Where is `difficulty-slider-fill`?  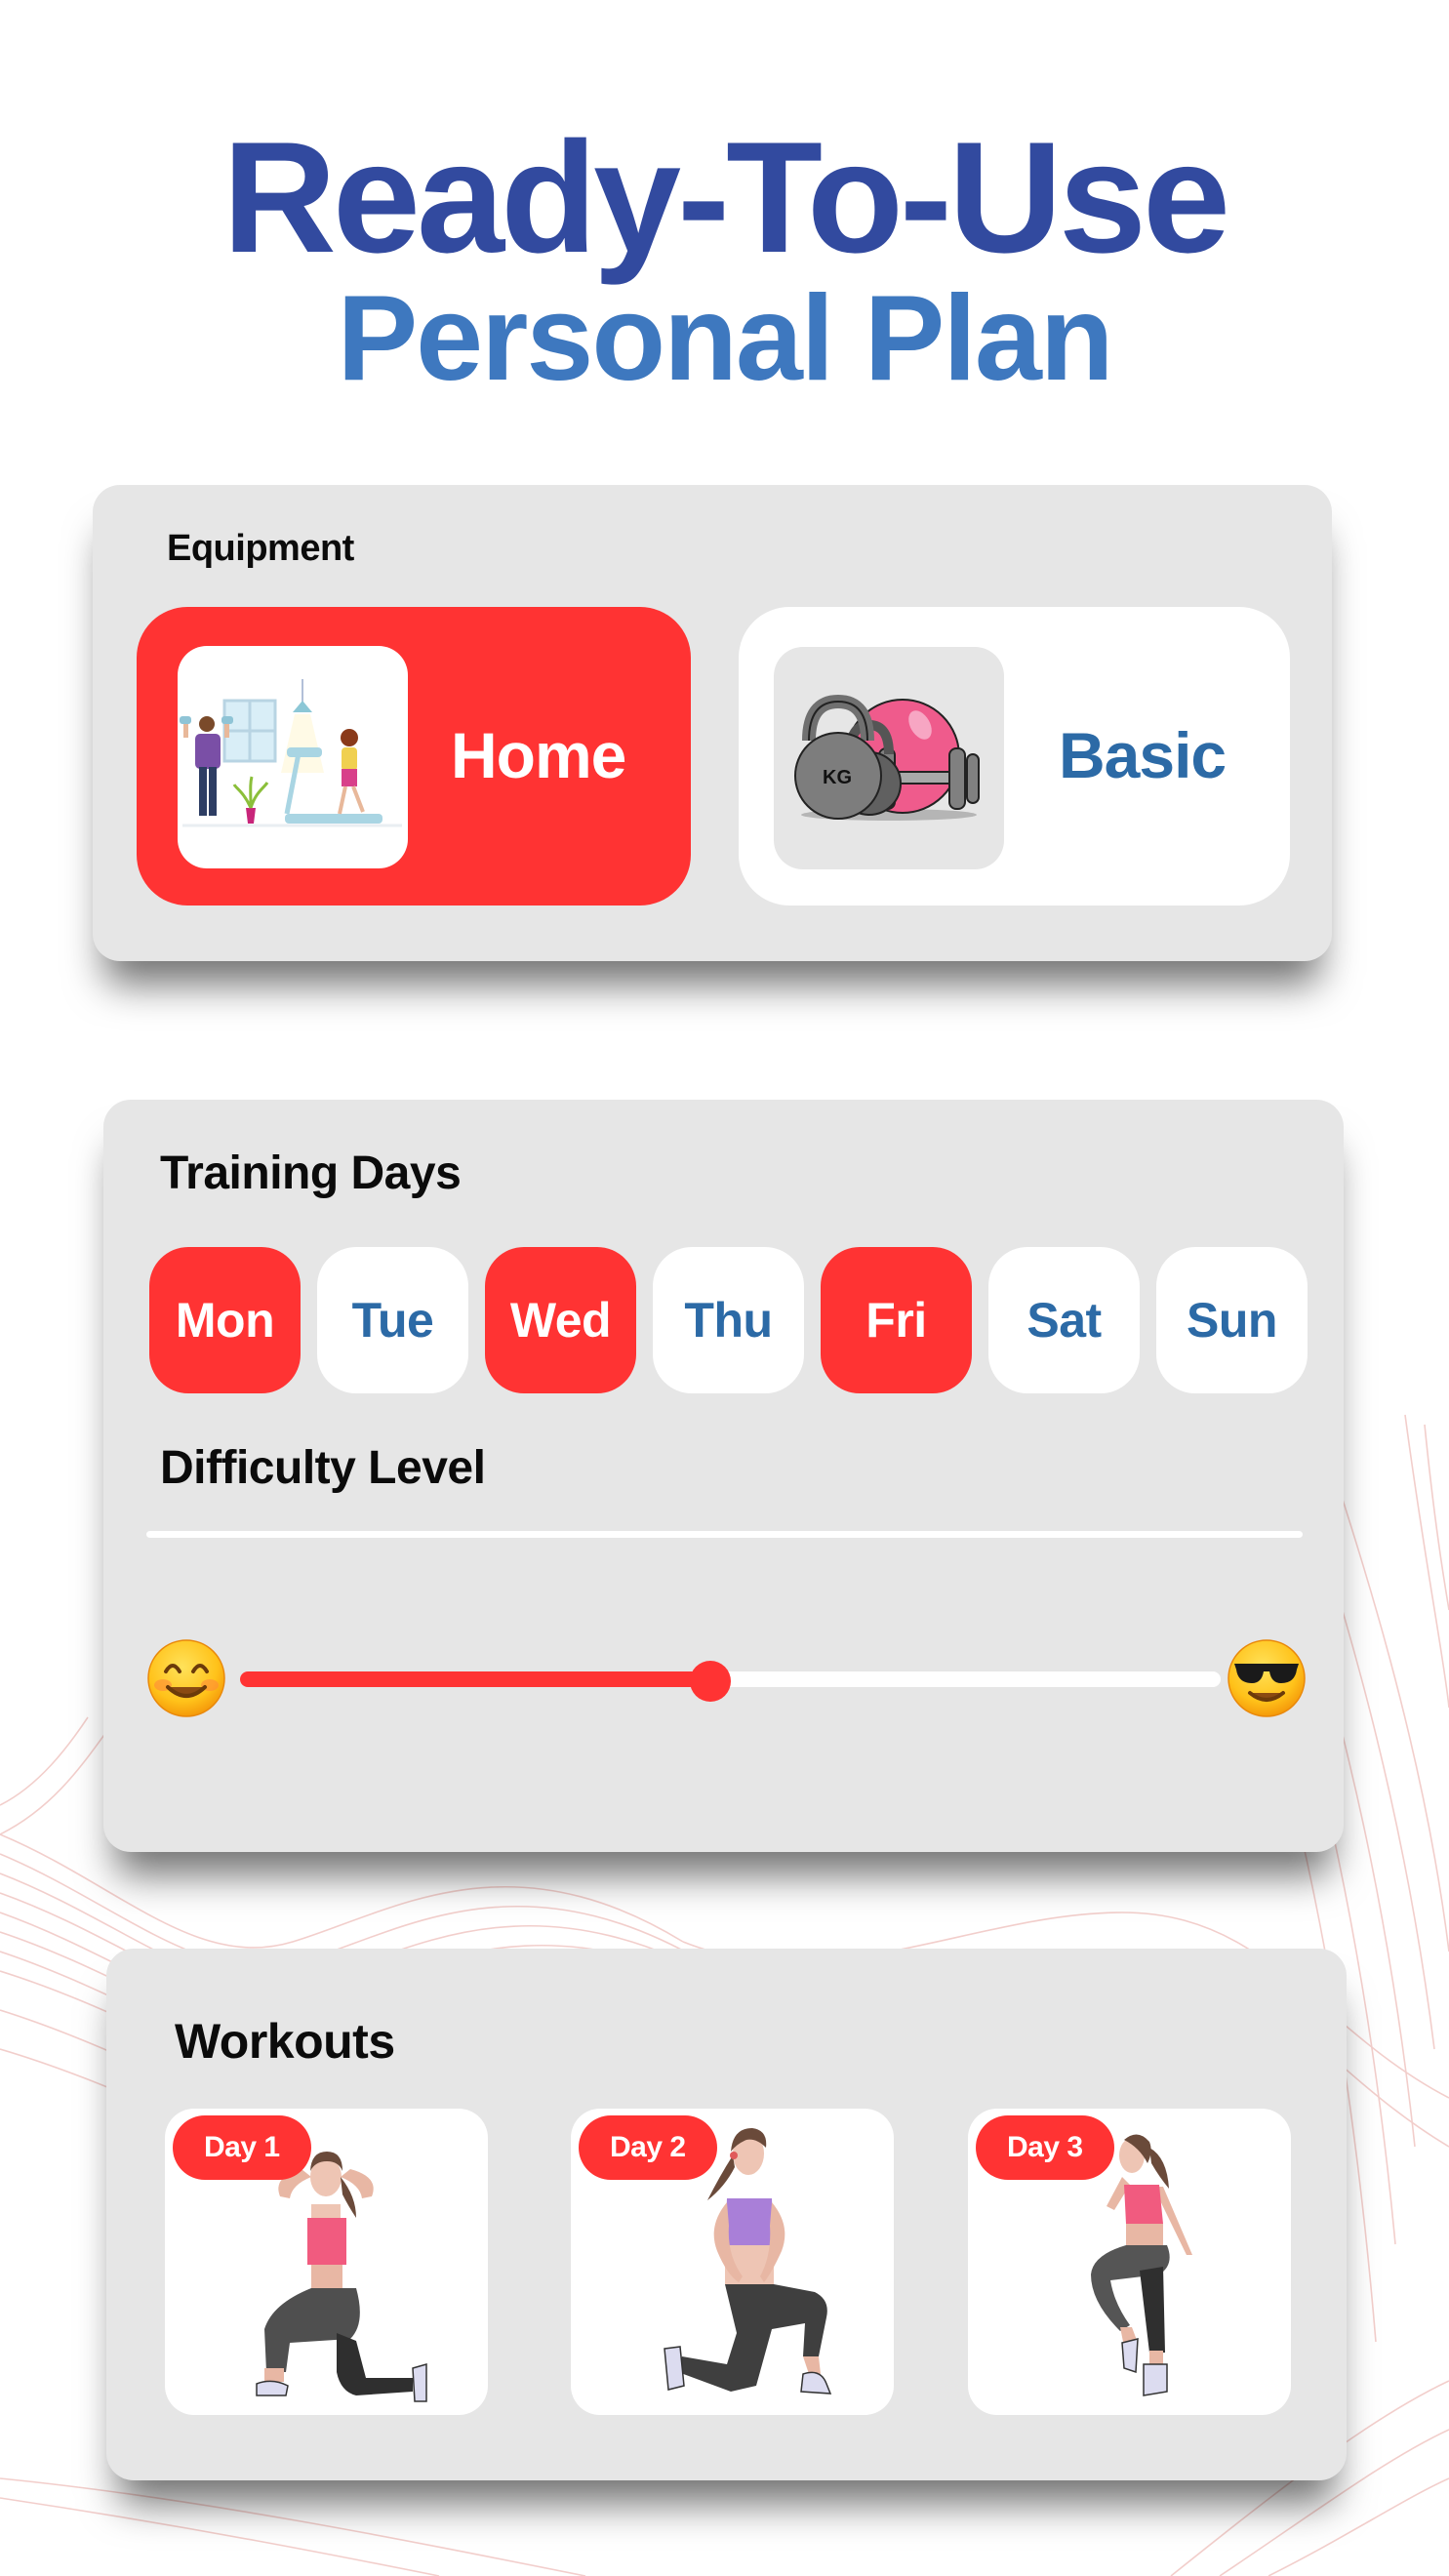 difficulty-slider-fill is located at coordinates (475, 1679).